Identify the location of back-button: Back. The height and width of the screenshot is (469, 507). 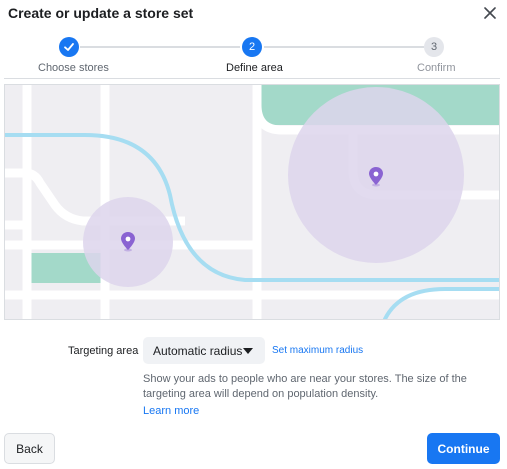
(29, 448).